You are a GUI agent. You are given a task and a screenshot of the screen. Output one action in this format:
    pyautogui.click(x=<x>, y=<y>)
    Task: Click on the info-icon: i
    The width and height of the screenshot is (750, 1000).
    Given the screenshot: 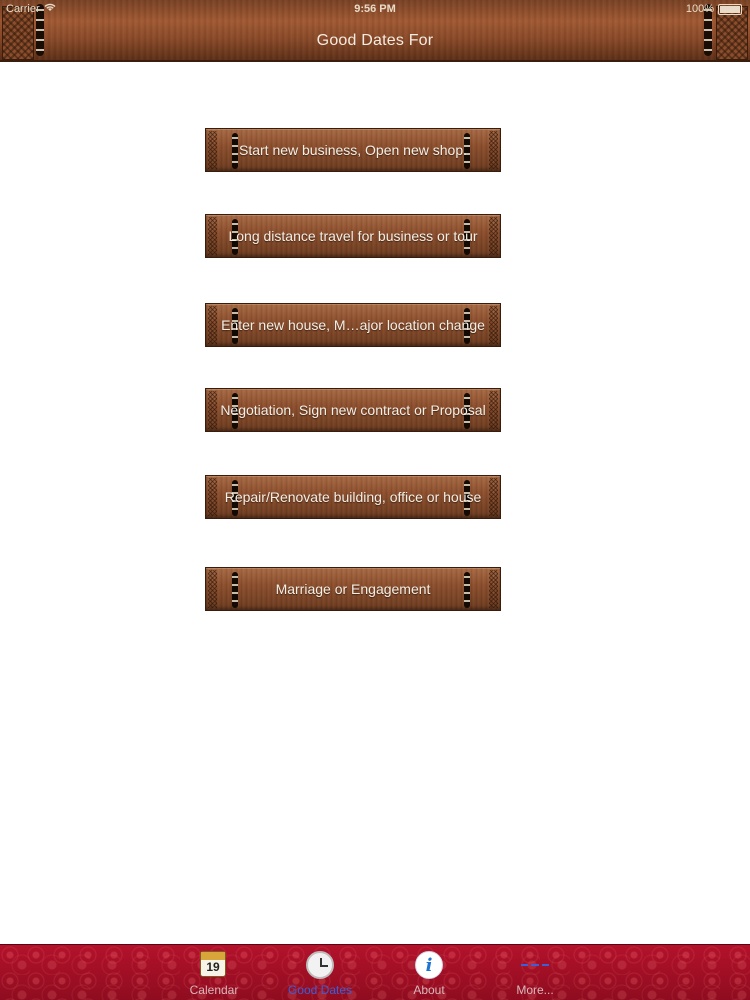 What is the action you would take?
    pyautogui.click(x=429, y=965)
    